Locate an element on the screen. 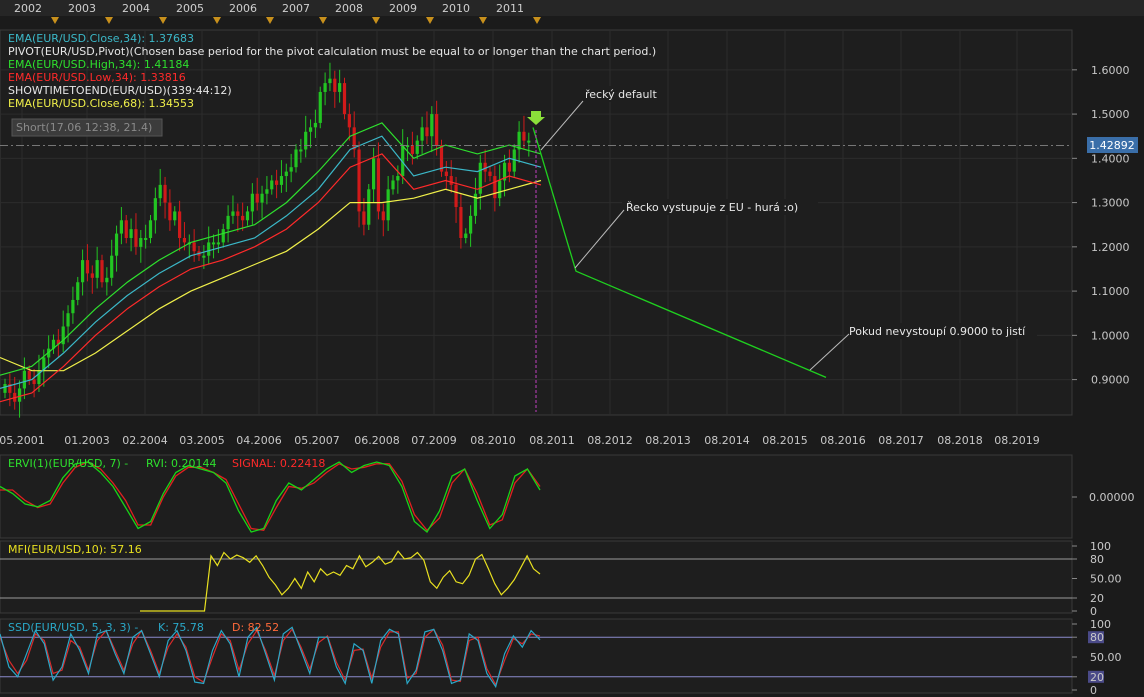  date-tick-label: 05.2007 is located at coordinates (317, 440).